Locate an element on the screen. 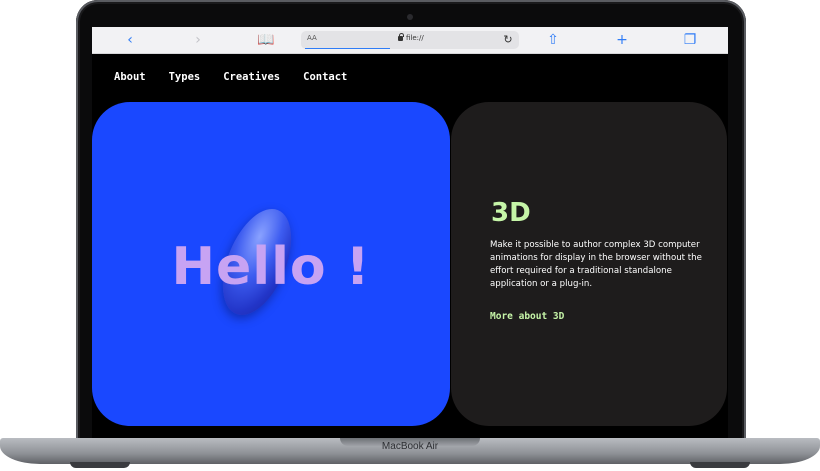 The image size is (820, 471). share-icon: ⇧ is located at coordinates (553, 40).